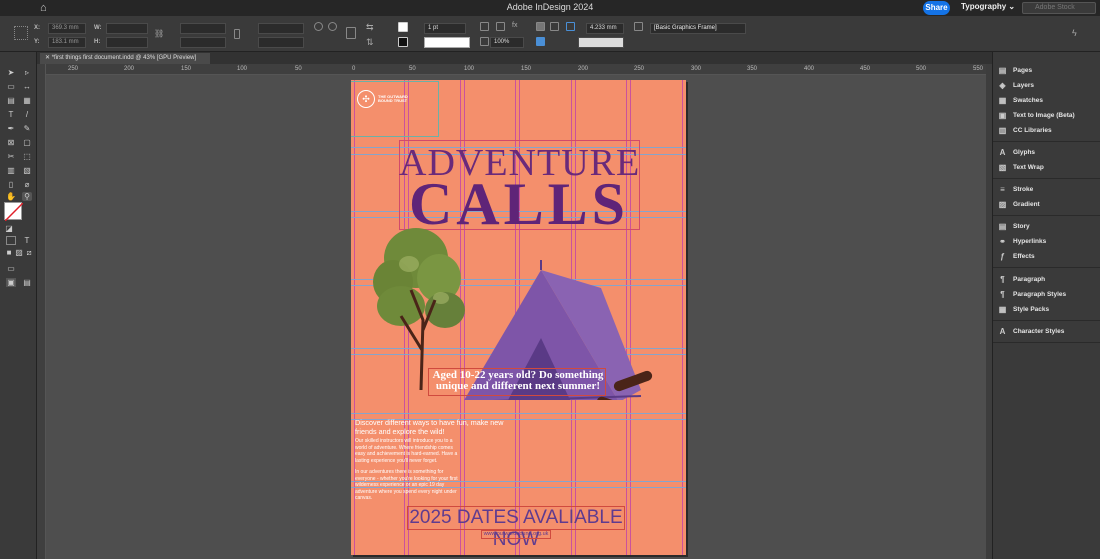  What do you see at coordinates (540, 41) in the screenshot?
I see `auto-fit-icon` at bounding box center [540, 41].